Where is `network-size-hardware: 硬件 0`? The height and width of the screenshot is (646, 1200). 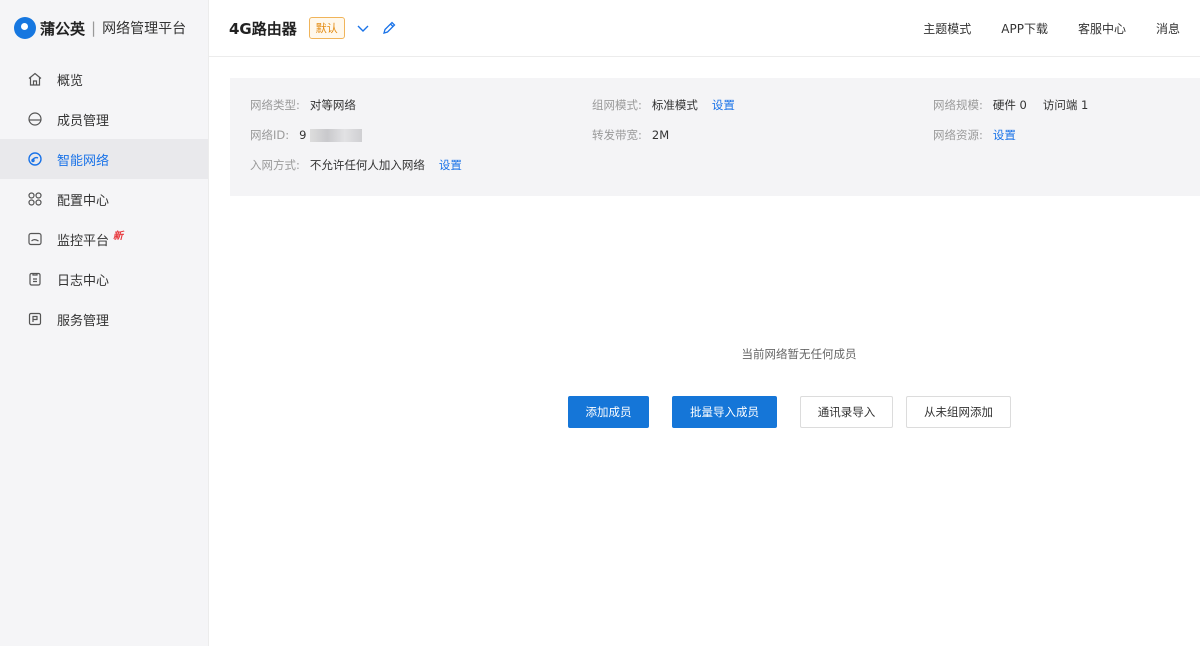
network-size-hardware: 硬件 0 is located at coordinates (1009, 105).